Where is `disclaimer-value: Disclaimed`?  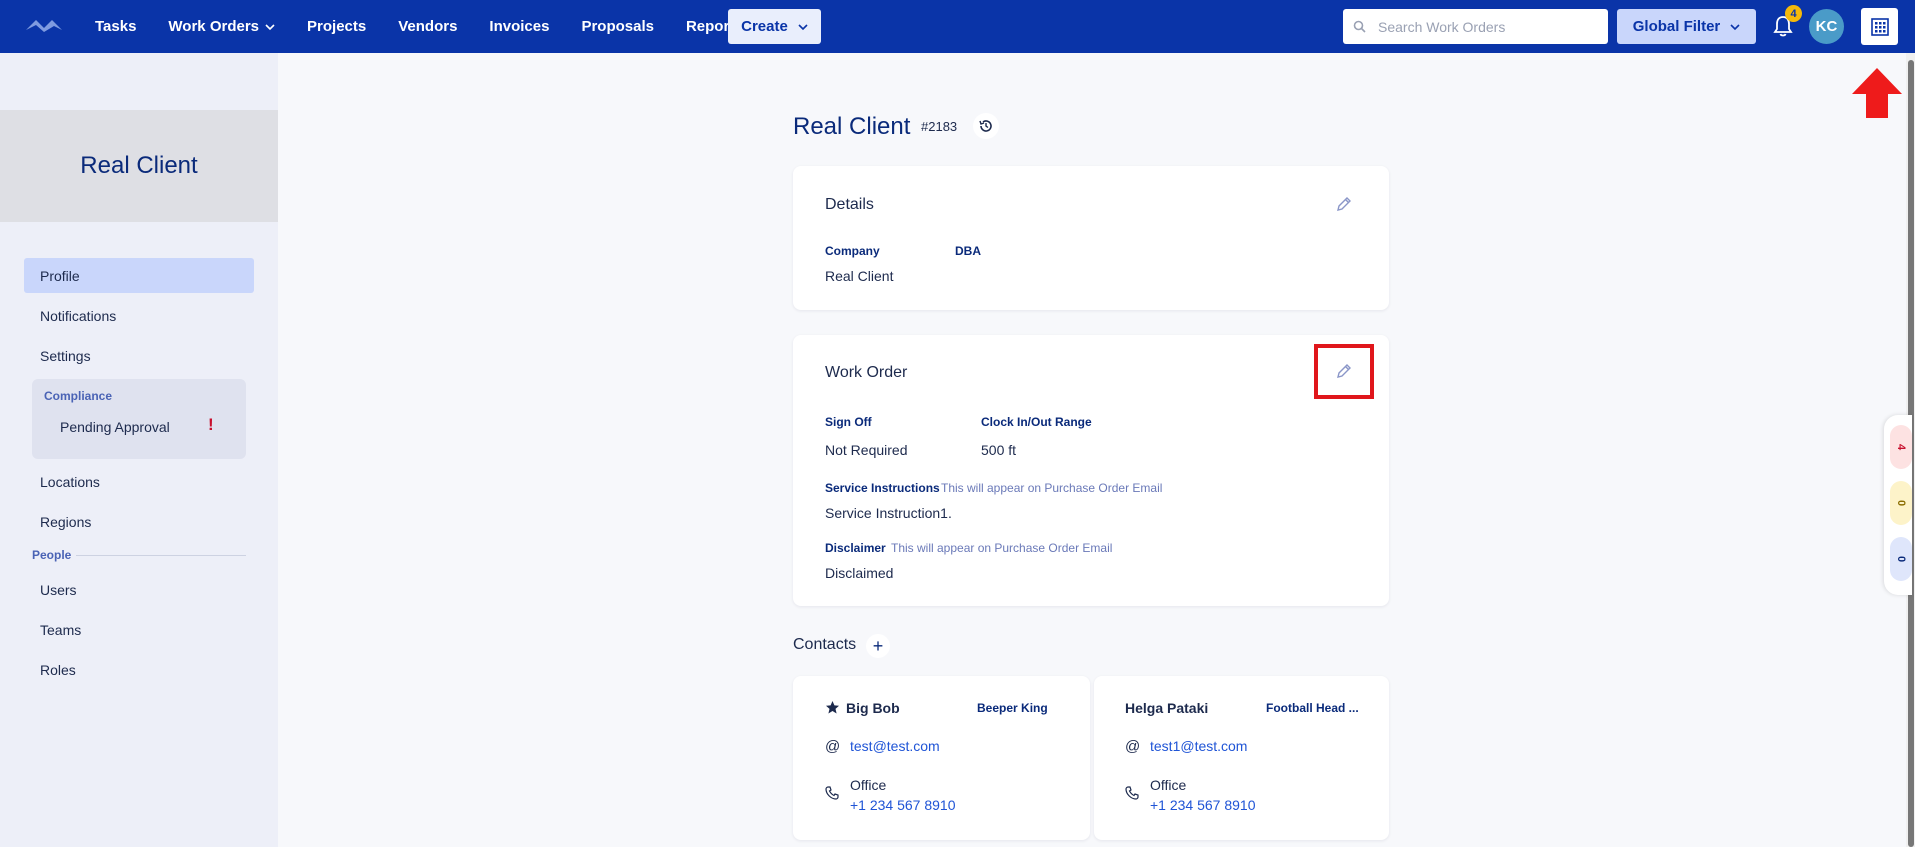 disclaimer-value: Disclaimed is located at coordinates (859, 573).